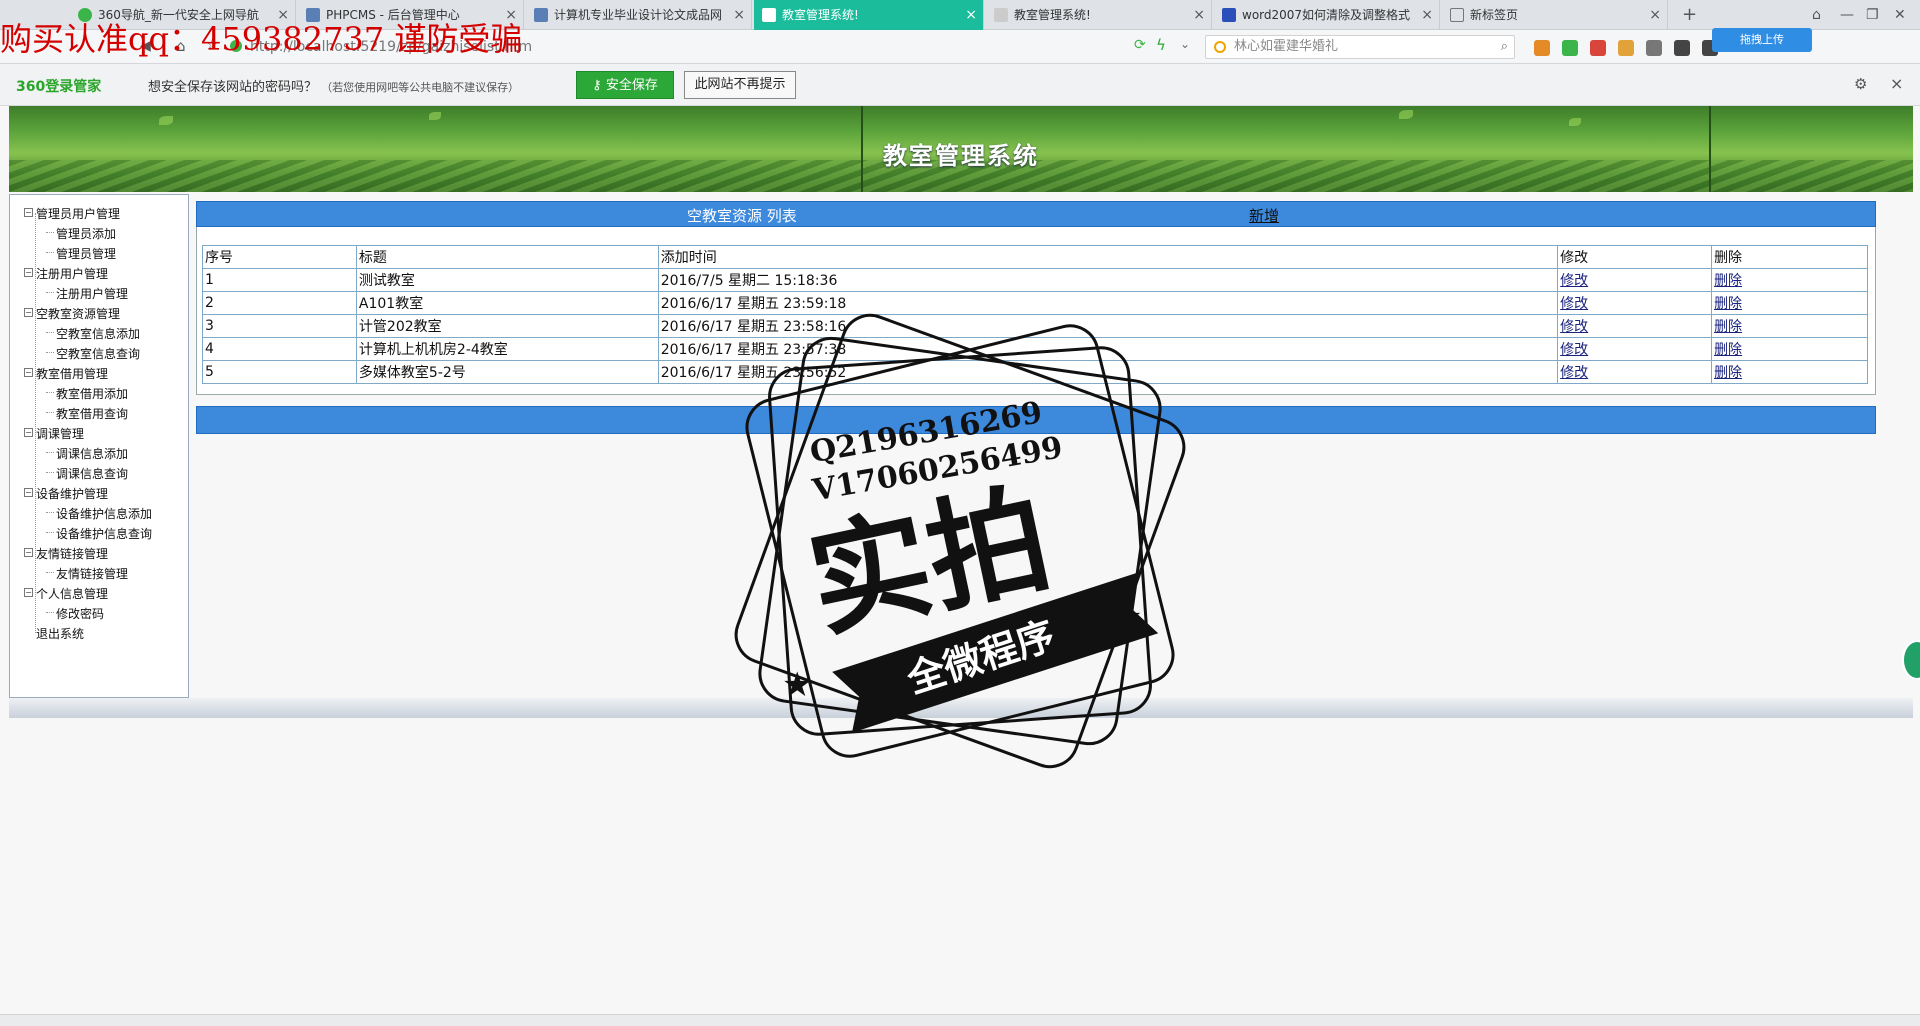  I want to click on column-header: 标题, so click(507, 257).